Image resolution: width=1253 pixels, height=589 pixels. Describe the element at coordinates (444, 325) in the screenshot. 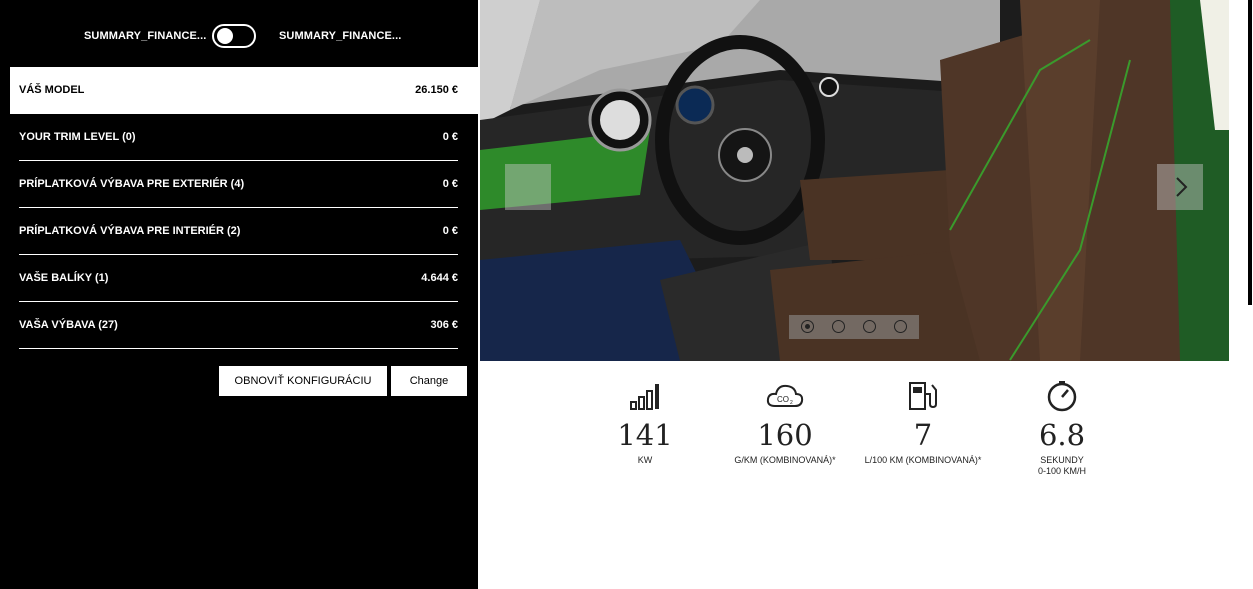

I see `row-price: 306 €` at that location.